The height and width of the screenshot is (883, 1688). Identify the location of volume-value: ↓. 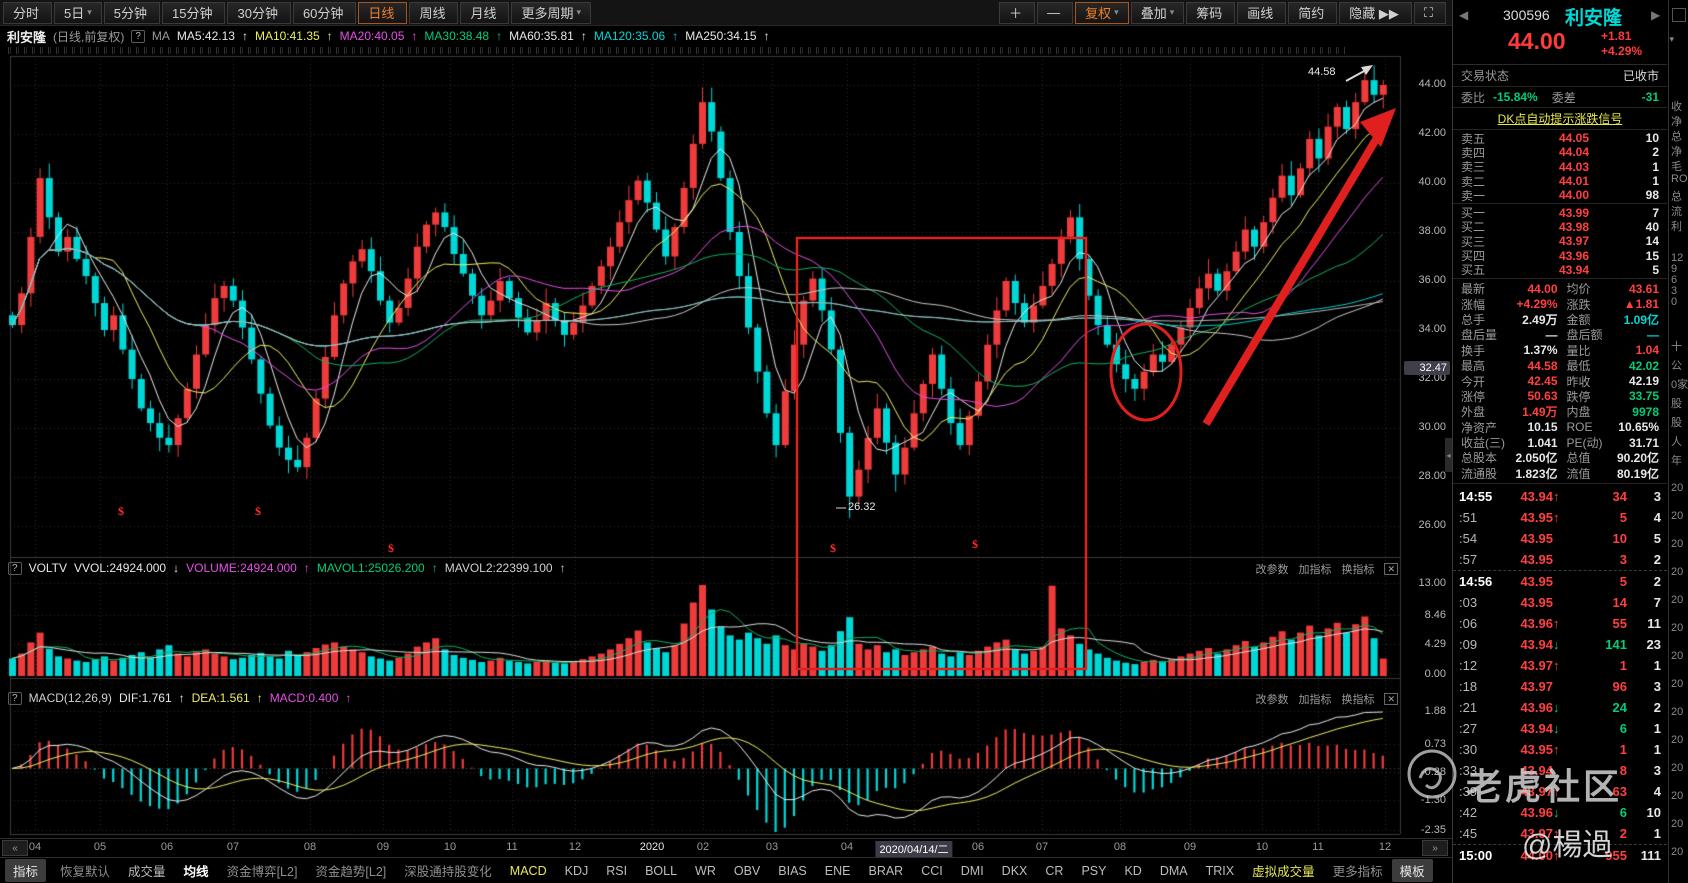
(176, 568).